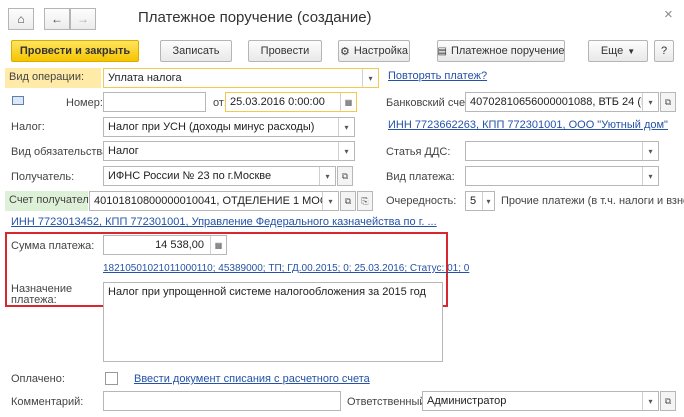  I want to click on copy-icon: ⎘, so click(365, 201).